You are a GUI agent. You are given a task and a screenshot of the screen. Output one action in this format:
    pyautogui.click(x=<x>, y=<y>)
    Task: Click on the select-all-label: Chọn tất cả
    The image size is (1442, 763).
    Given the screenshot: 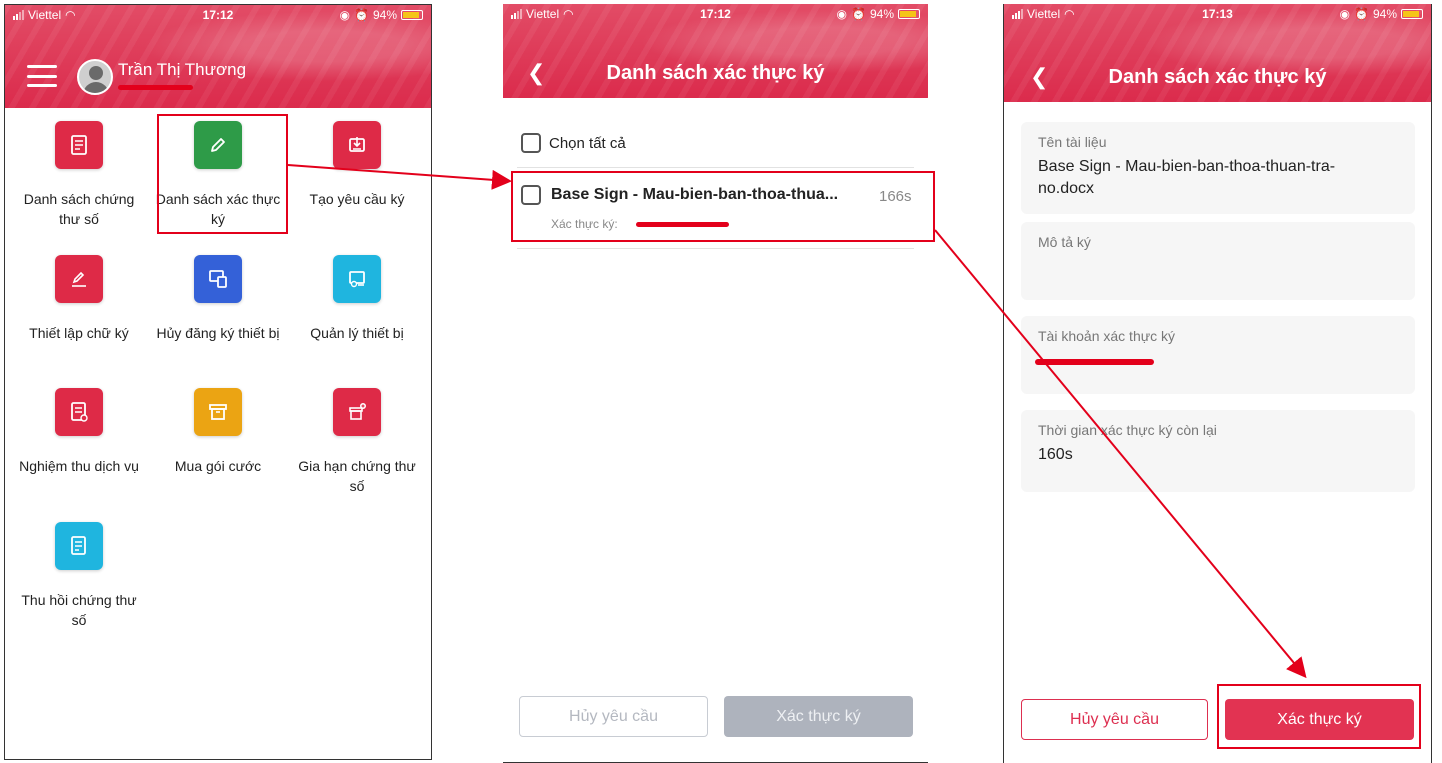 What is the action you would take?
    pyautogui.click(x=587, y=143)
    